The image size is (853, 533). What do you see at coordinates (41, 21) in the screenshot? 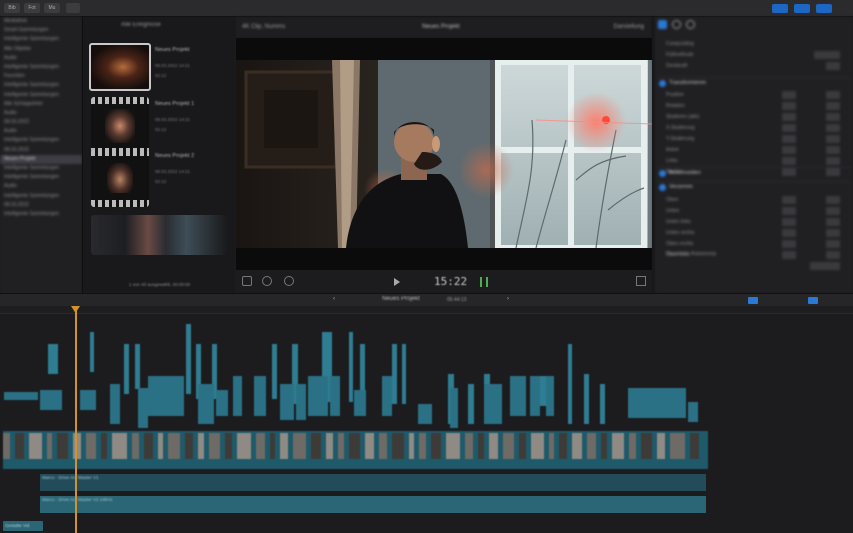
I see `library-item: Mediathek` at bounding box center [41, 21].